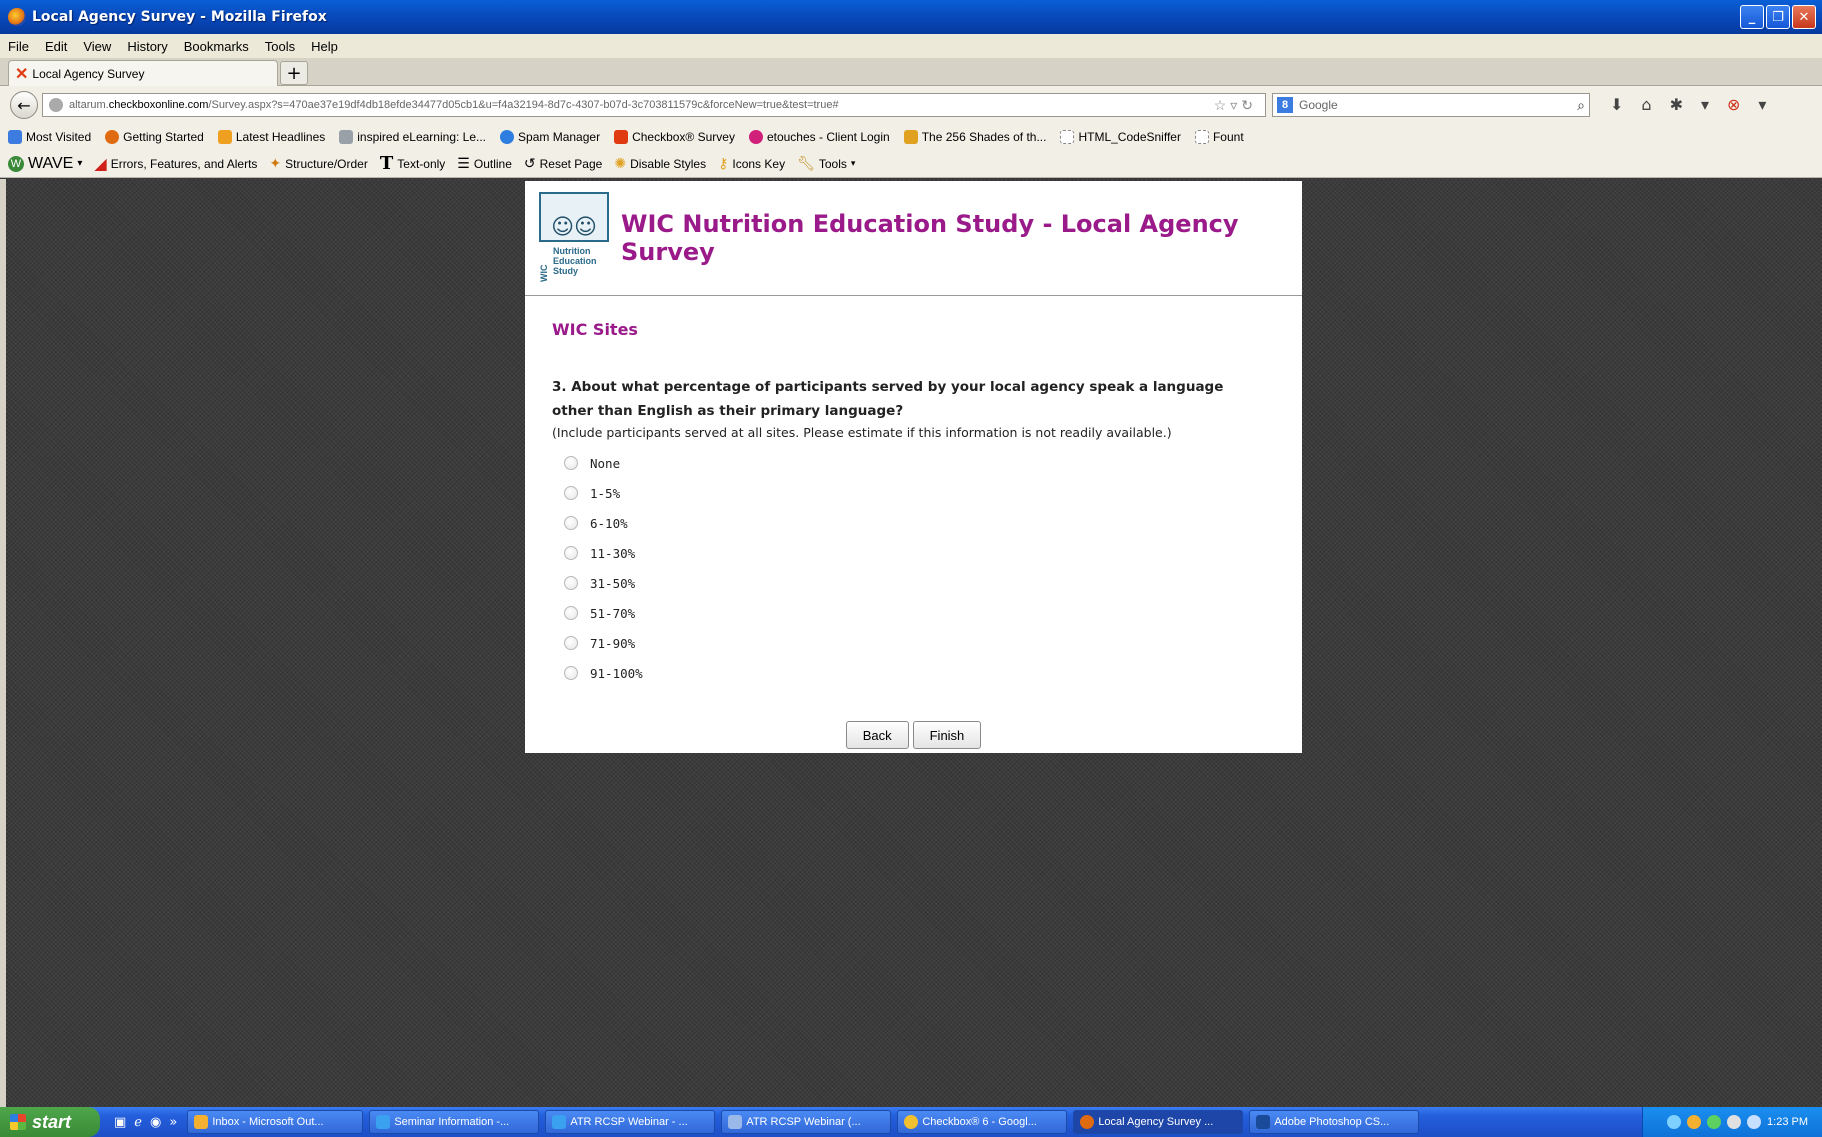  Describe the element at coordinates (913, 673) in the screenshot. I see `option-91-100: 91-100%` at that location.